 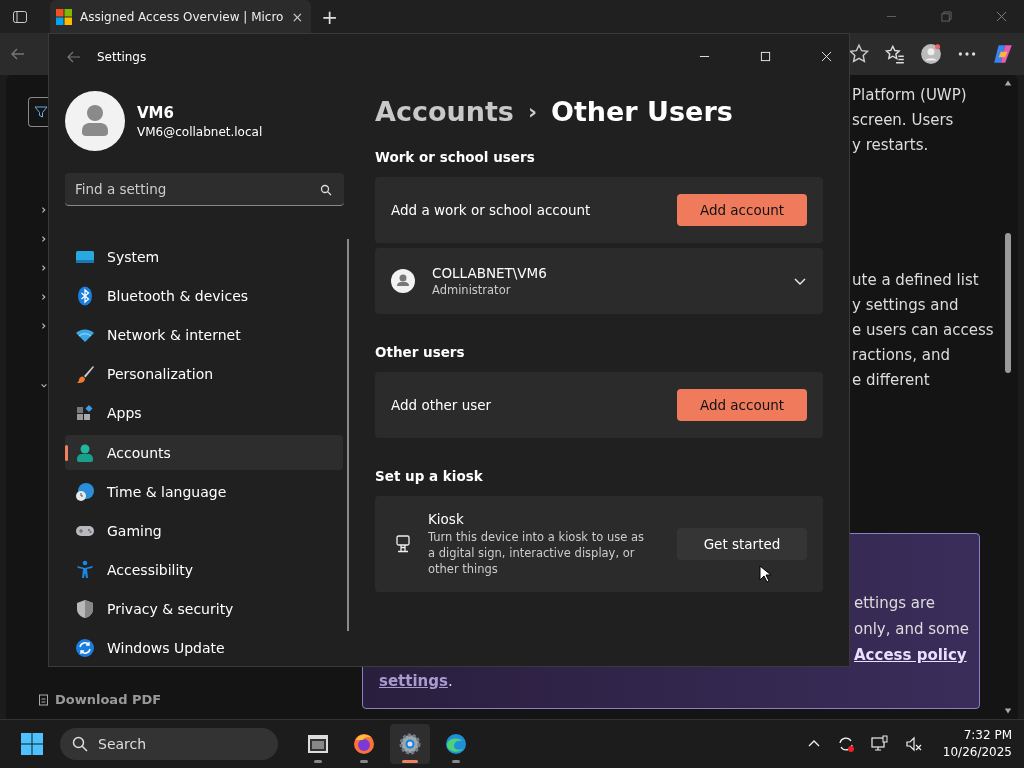 What do you see at coordinates (85, 491) in the screenshot?
I see `globe-clock-icon` at bounding box center [85, 491].